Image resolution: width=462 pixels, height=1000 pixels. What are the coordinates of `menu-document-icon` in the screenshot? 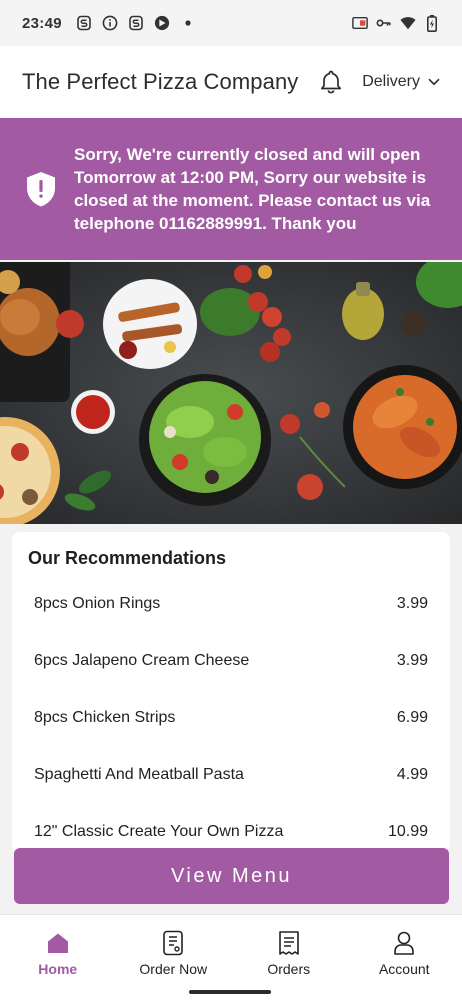 It's located at (173, 943).